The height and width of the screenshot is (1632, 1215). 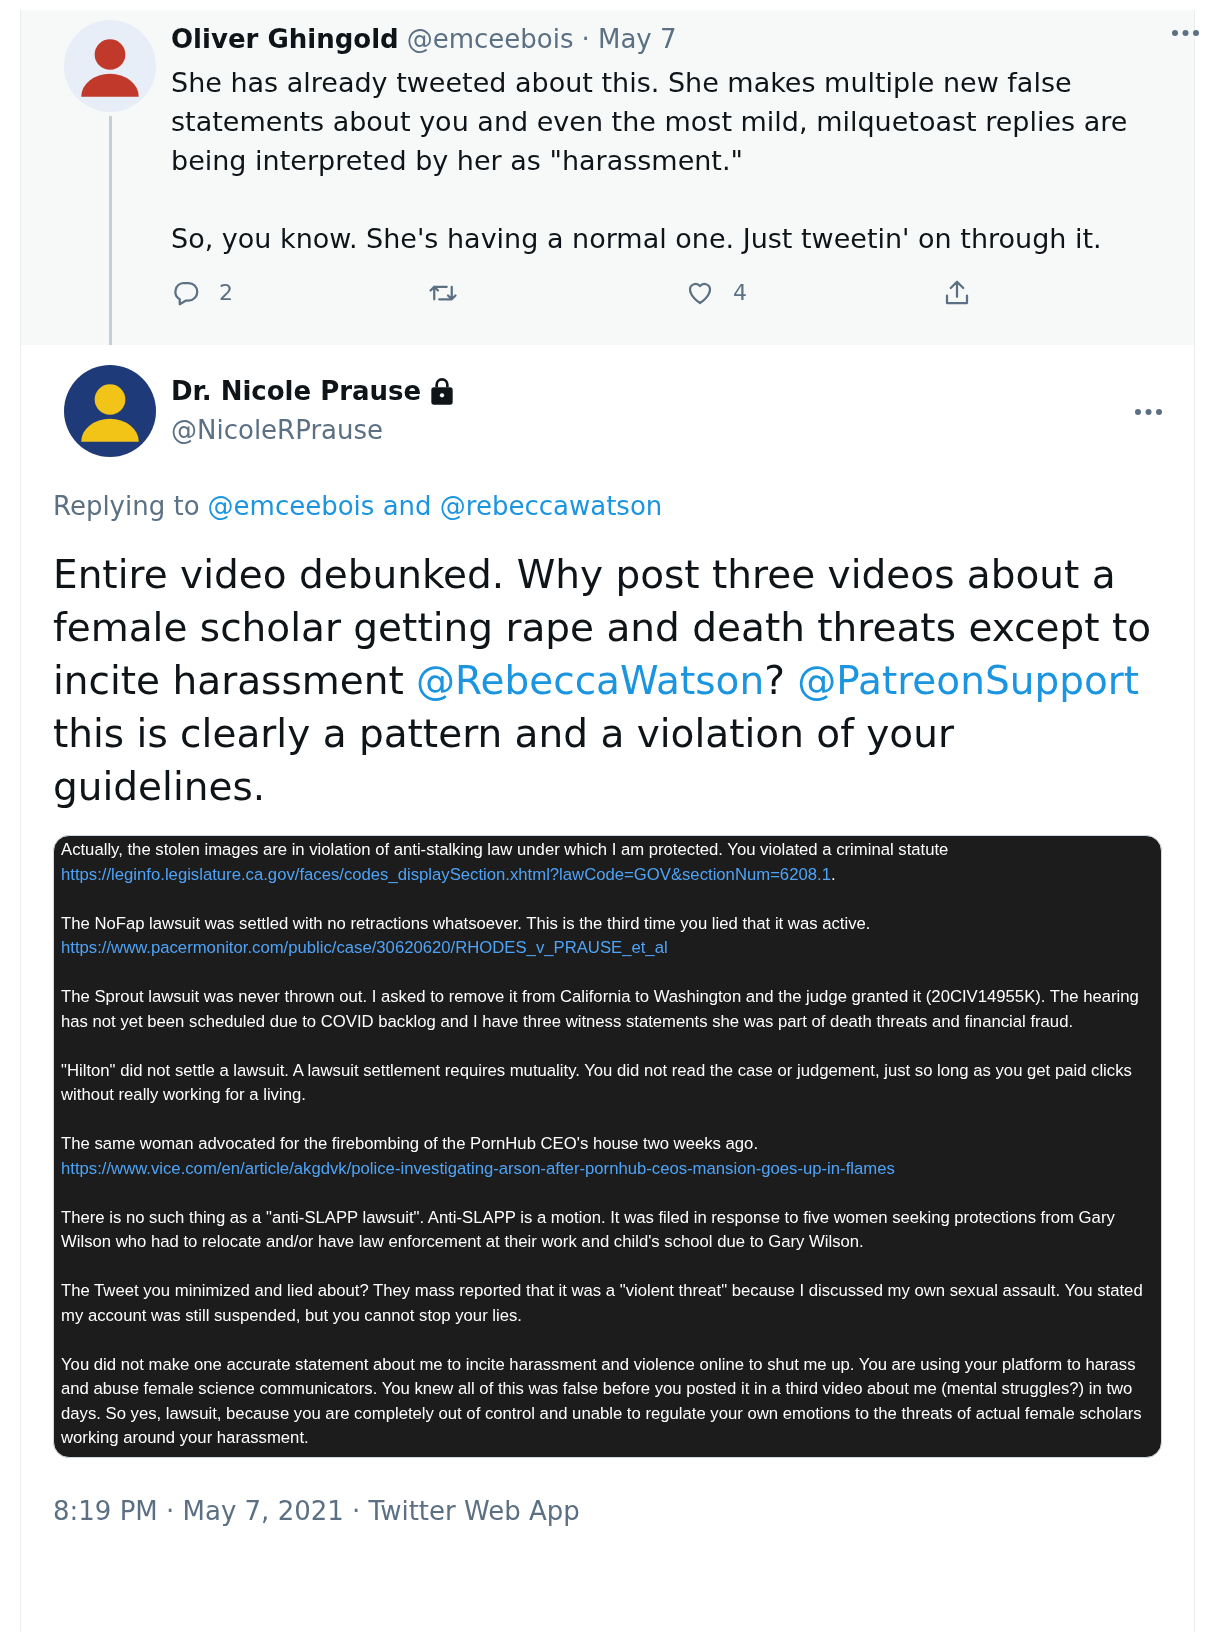 I want to click on url-link: https://leginfo.legislature.ca.gov/faces/codes_displaySection.xhtml?lawCode=GOV&sectionNum=6208.1, so click(x=446, y=874).